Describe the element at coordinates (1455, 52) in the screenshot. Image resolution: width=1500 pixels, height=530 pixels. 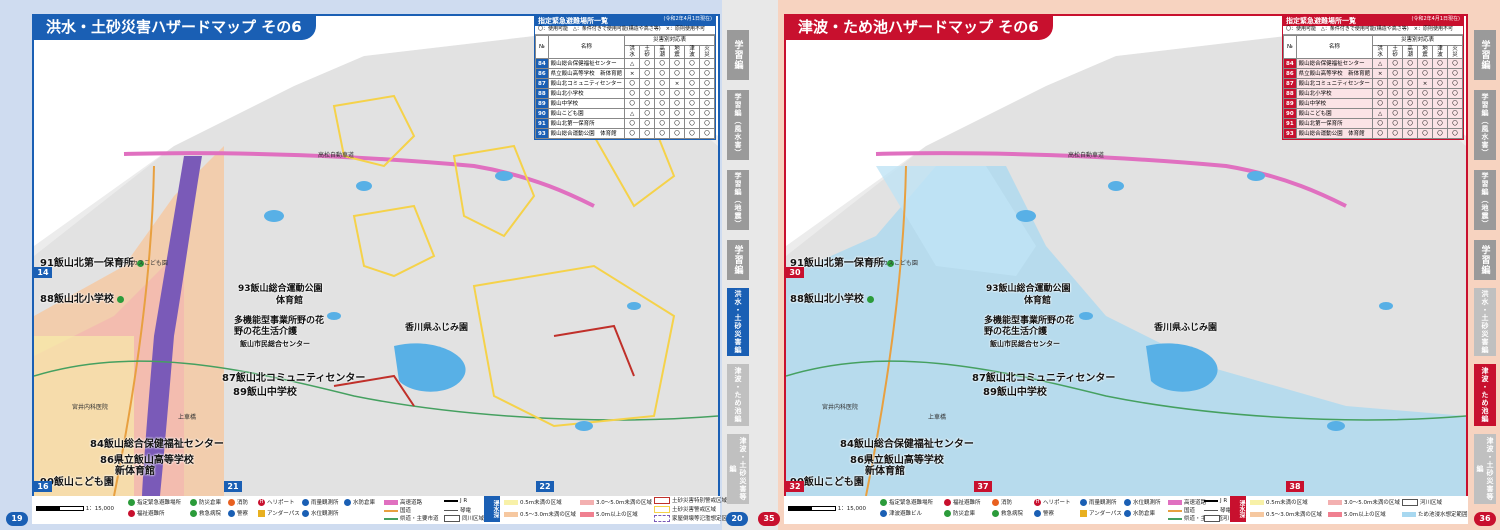
I see `col-header: 火災` at that location.